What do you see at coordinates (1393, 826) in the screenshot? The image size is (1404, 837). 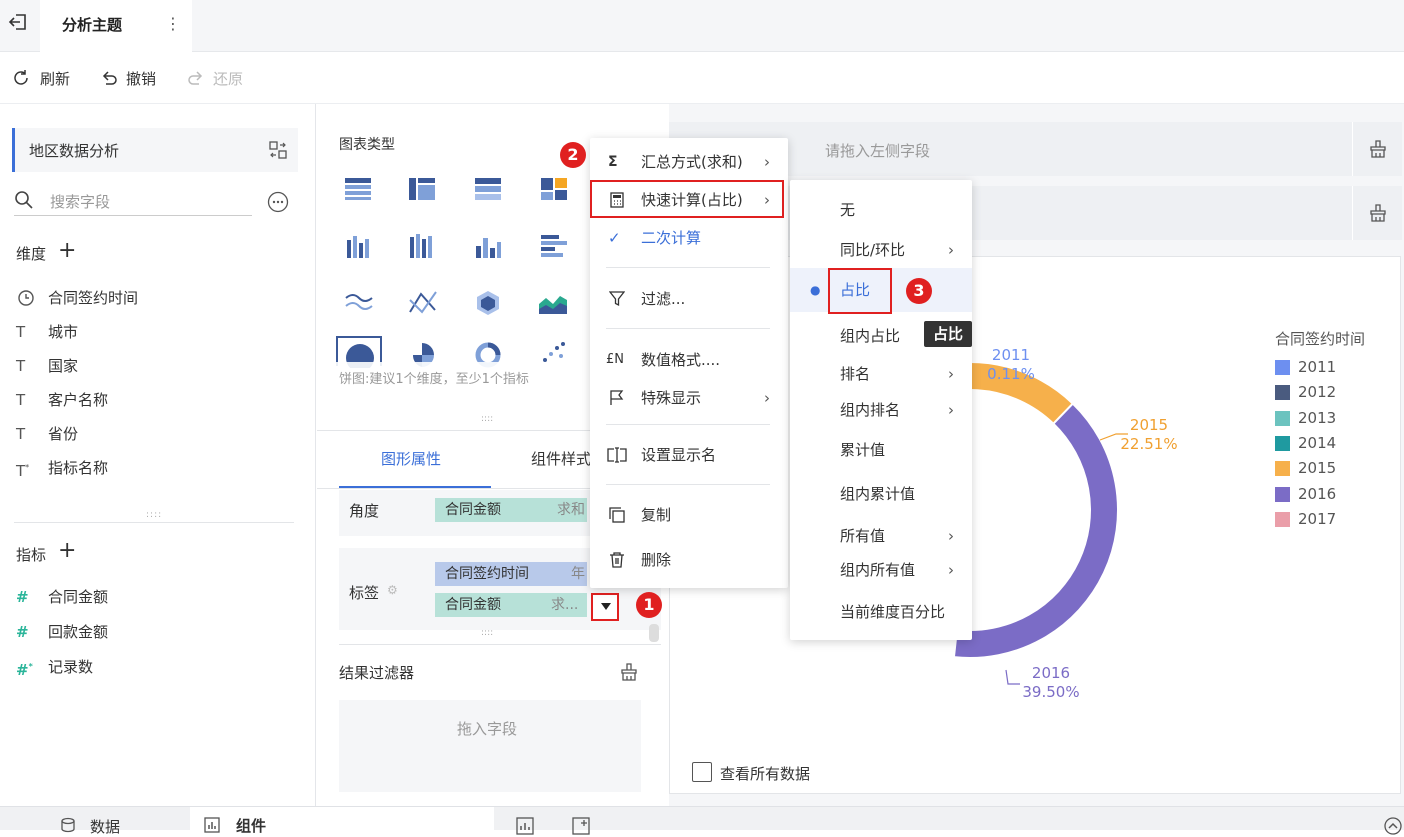 I see `collapse-icon` at bounding box center [1393, 826].